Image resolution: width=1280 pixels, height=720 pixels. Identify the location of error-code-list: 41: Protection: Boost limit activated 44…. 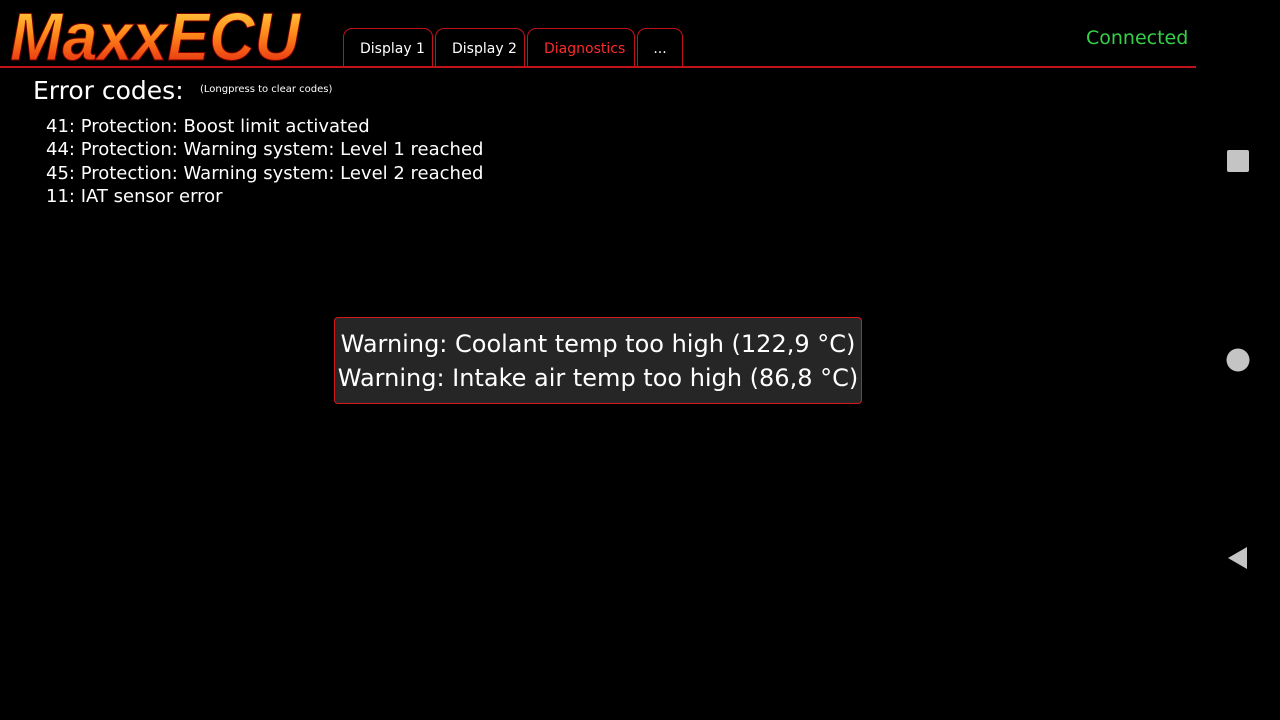
(264, 161).